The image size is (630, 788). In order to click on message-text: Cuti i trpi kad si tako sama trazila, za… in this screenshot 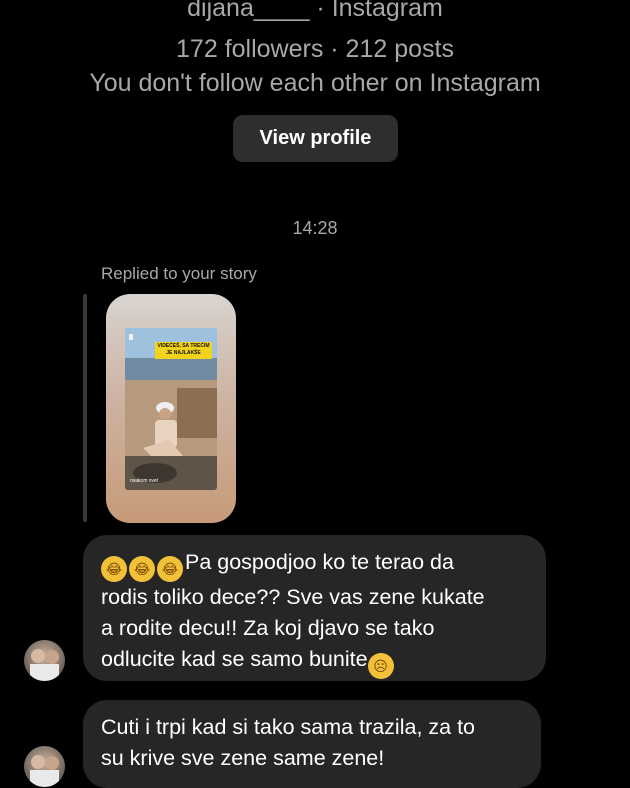, I will do `click(312, 743)`.